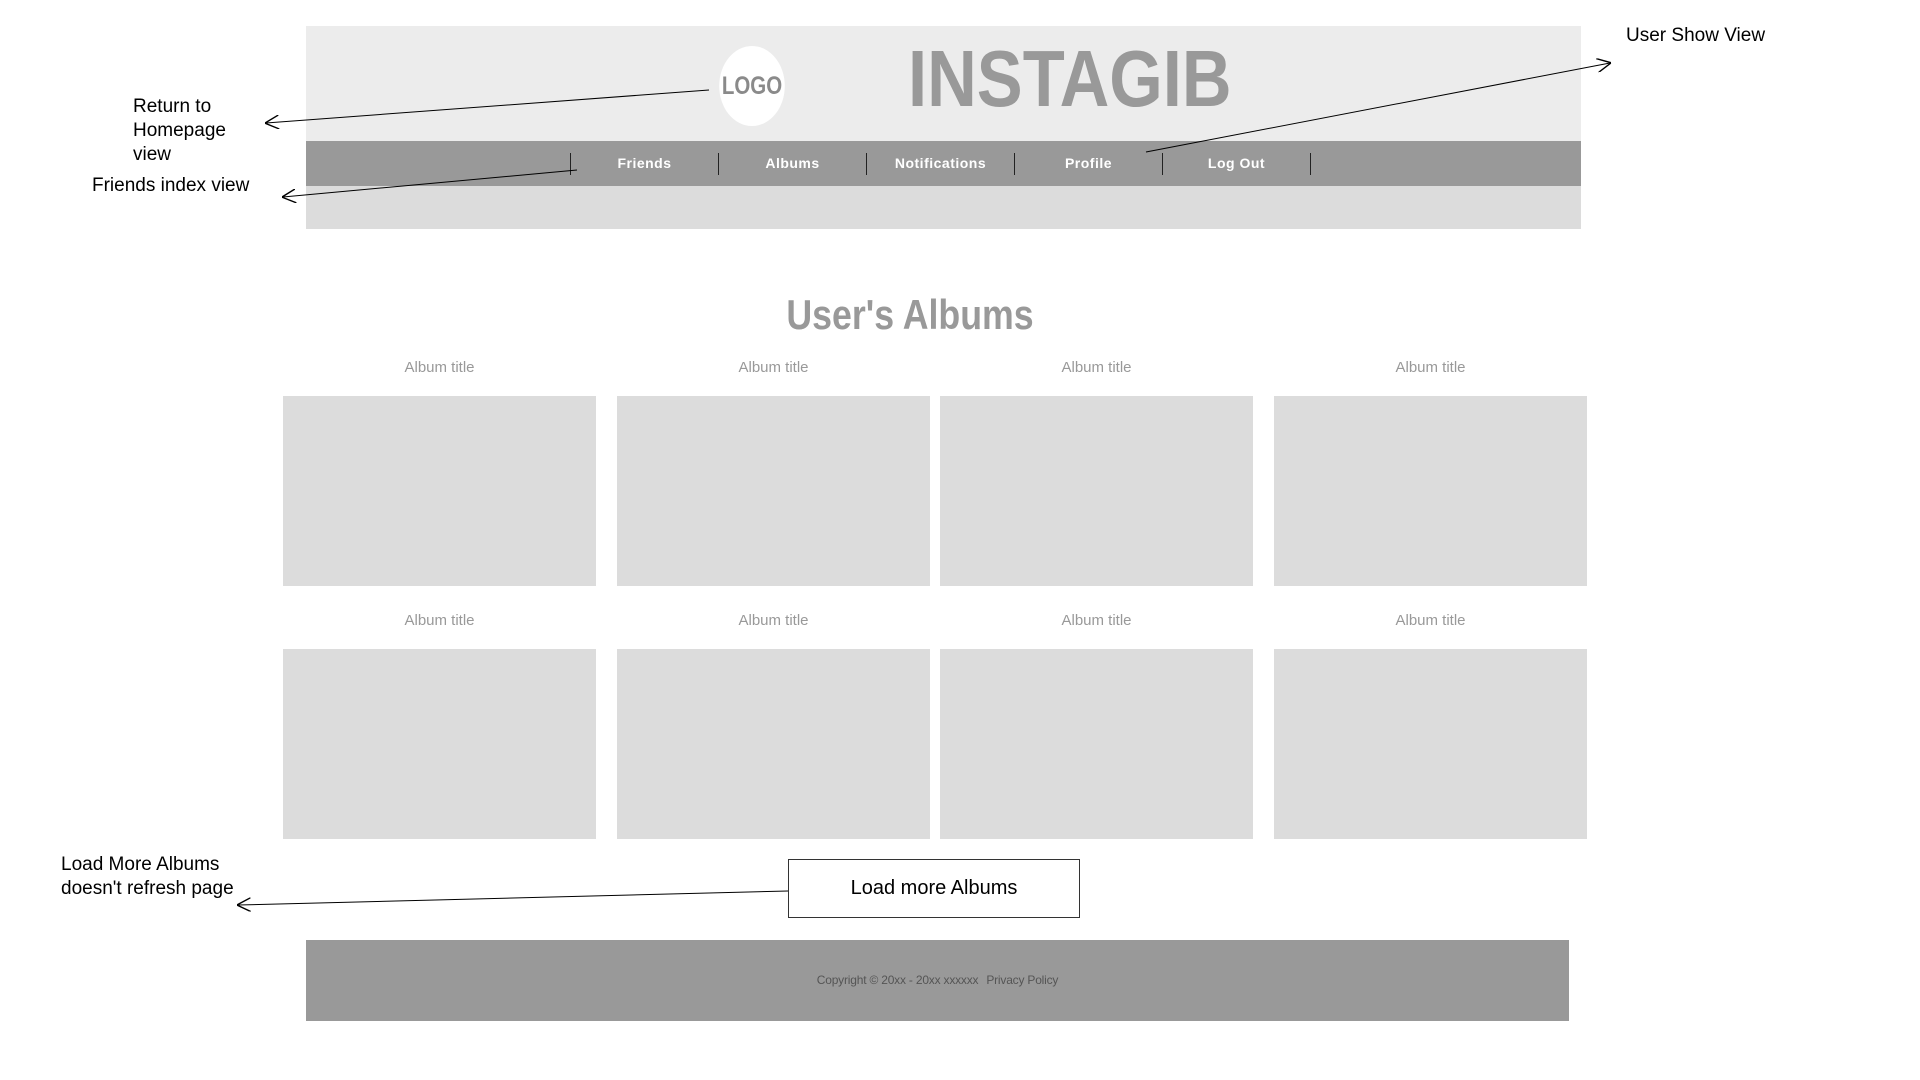  Describe the element at coordinates (488, 106) in the screenshot. I see `arrow-homepage` at that location.